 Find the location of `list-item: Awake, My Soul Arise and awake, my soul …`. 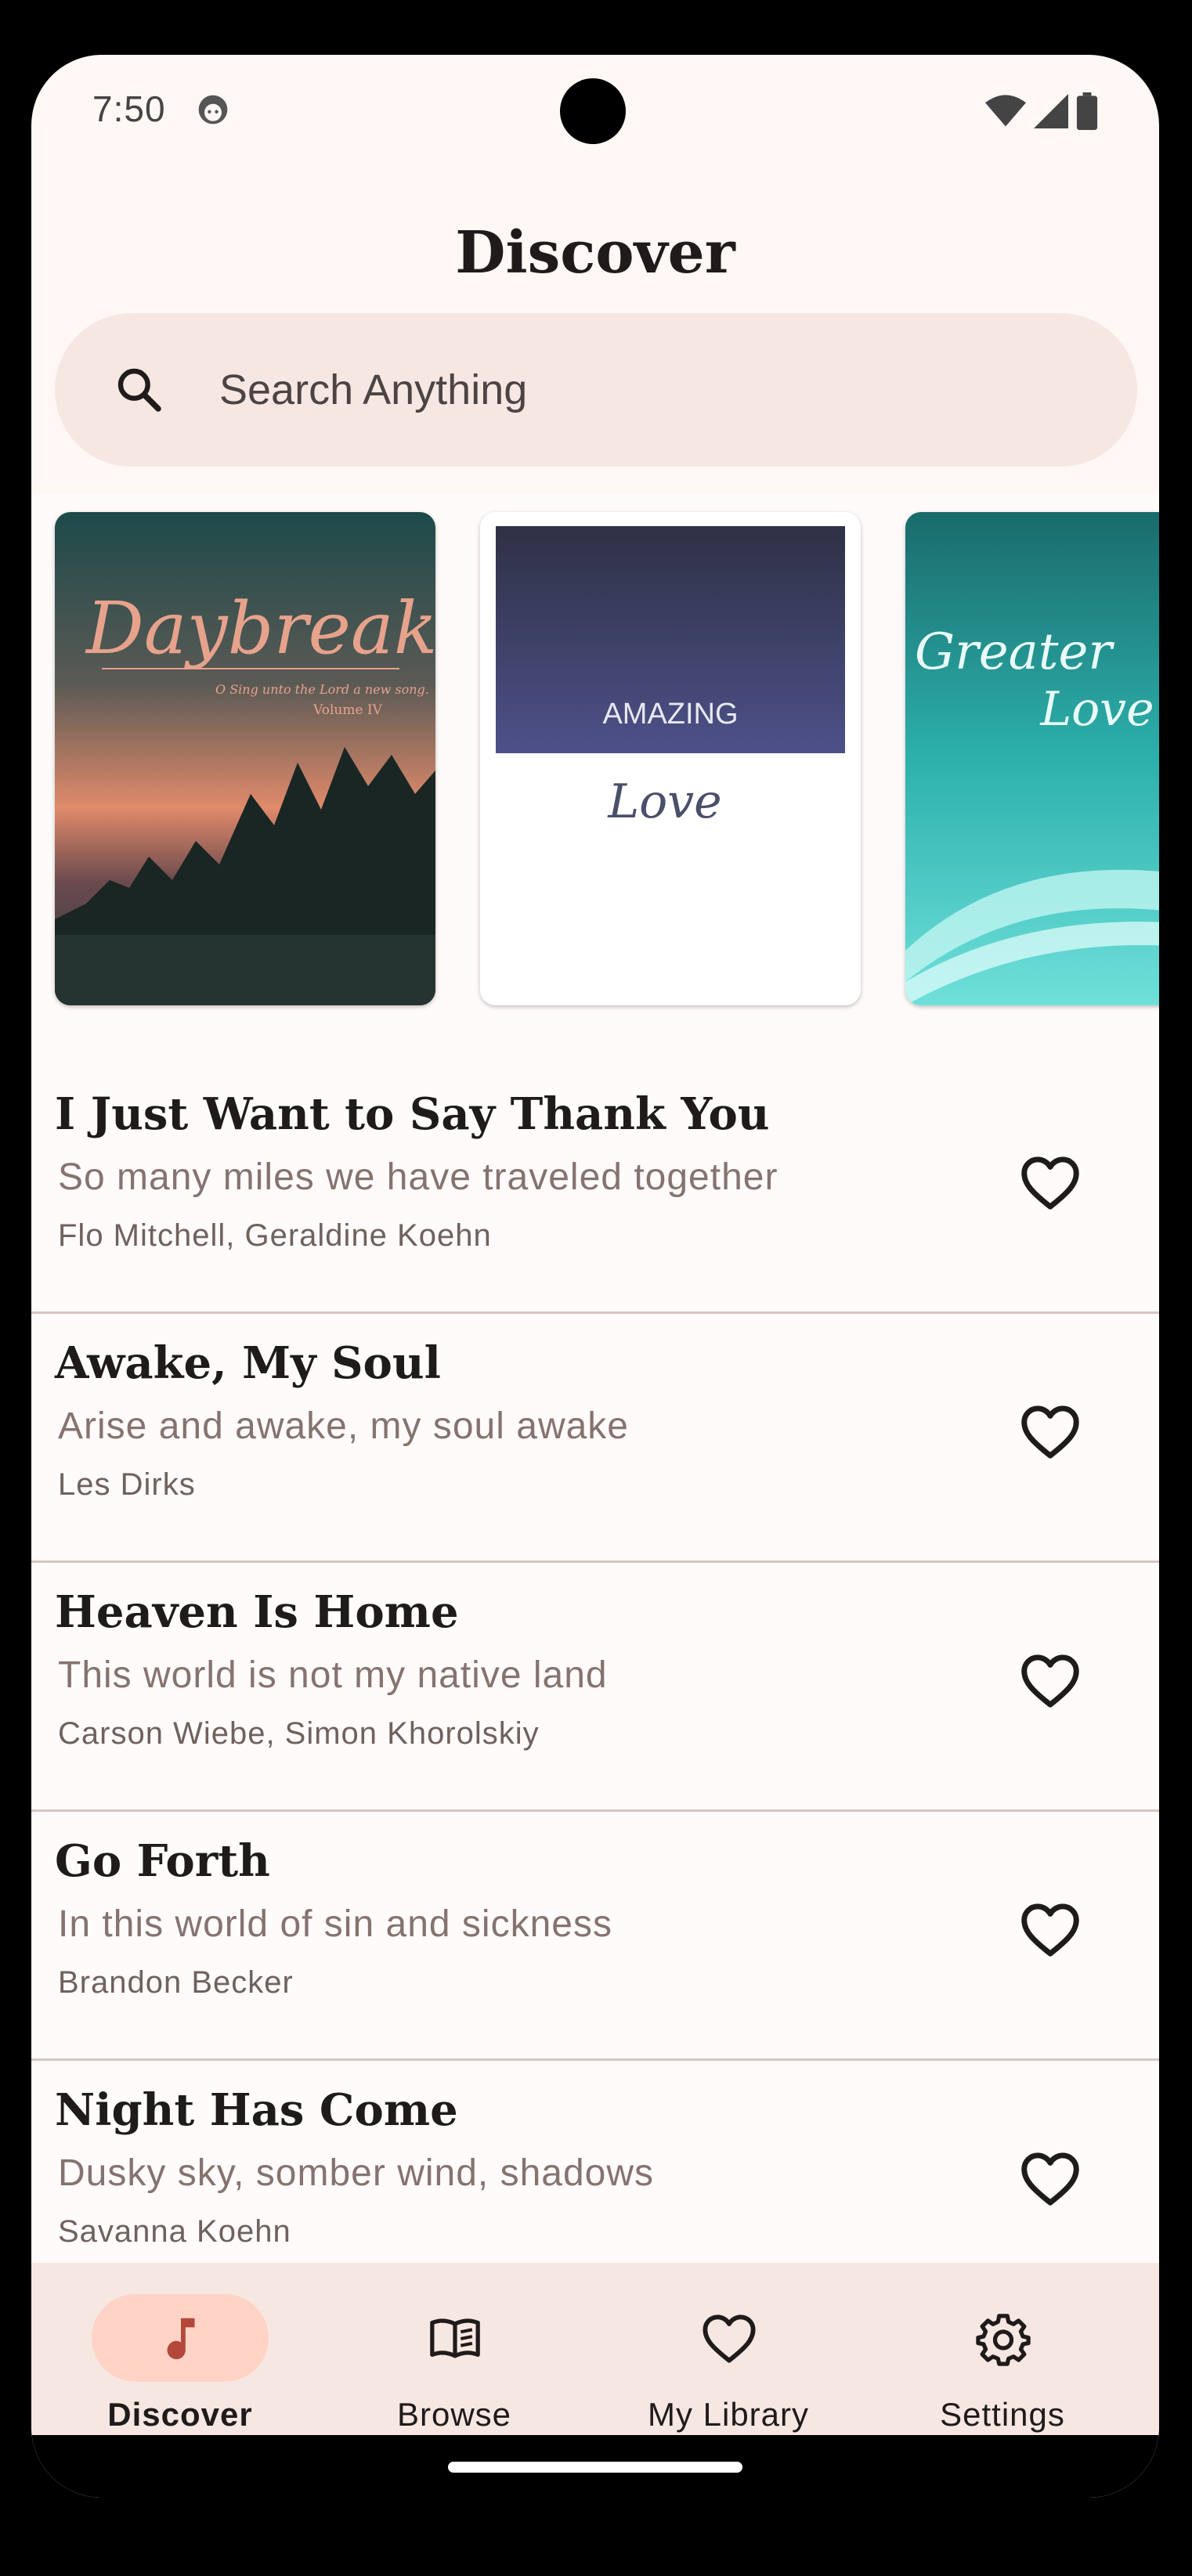

list-item: Awake, My Soul Arise and awake, my soul … is located at coordinates (595, 1438).